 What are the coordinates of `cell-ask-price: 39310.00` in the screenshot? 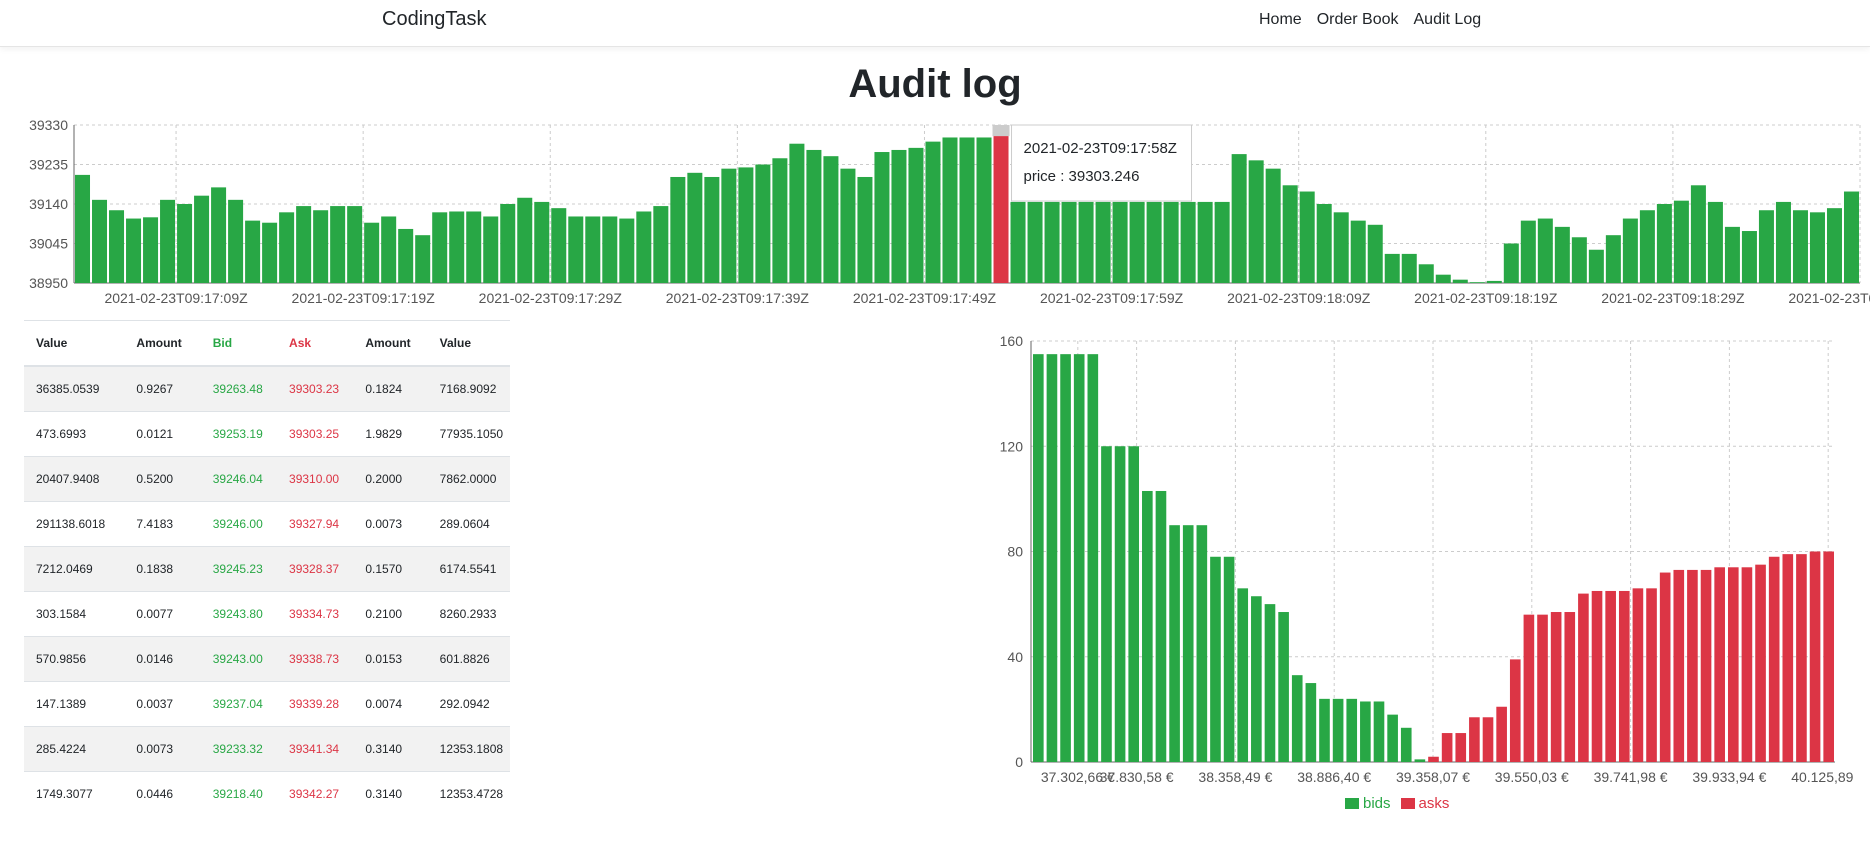 It's located at (315, 479).